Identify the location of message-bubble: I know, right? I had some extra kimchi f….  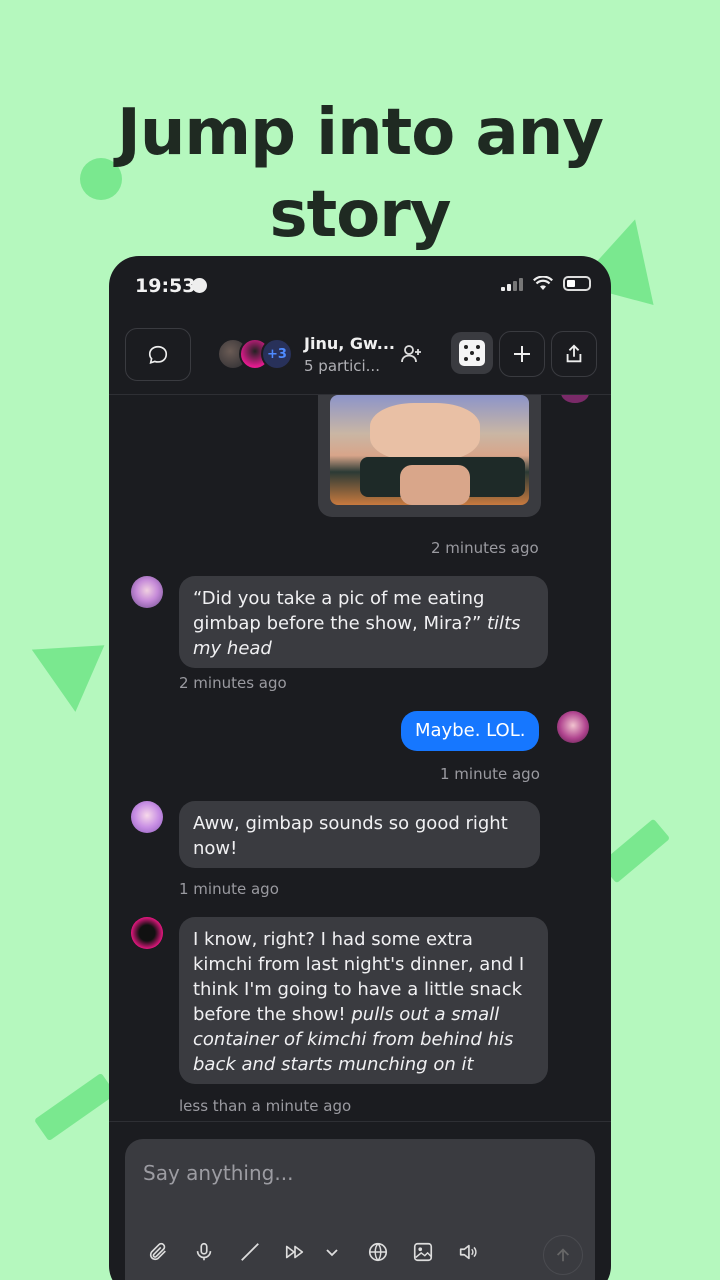
(363, 1000).